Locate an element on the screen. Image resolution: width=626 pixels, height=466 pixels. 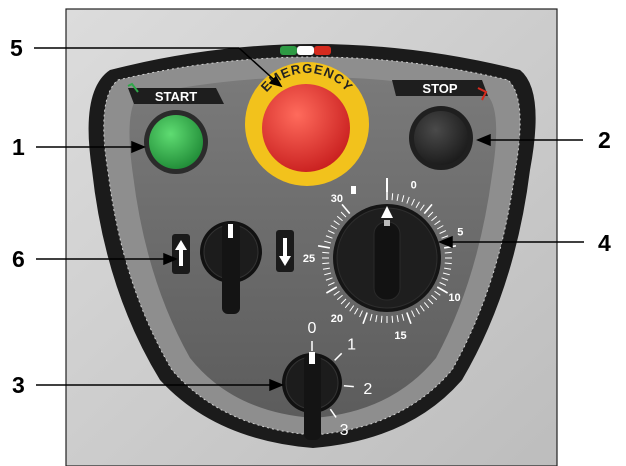
callout-3: 3 is located at coordinates (18, 385).